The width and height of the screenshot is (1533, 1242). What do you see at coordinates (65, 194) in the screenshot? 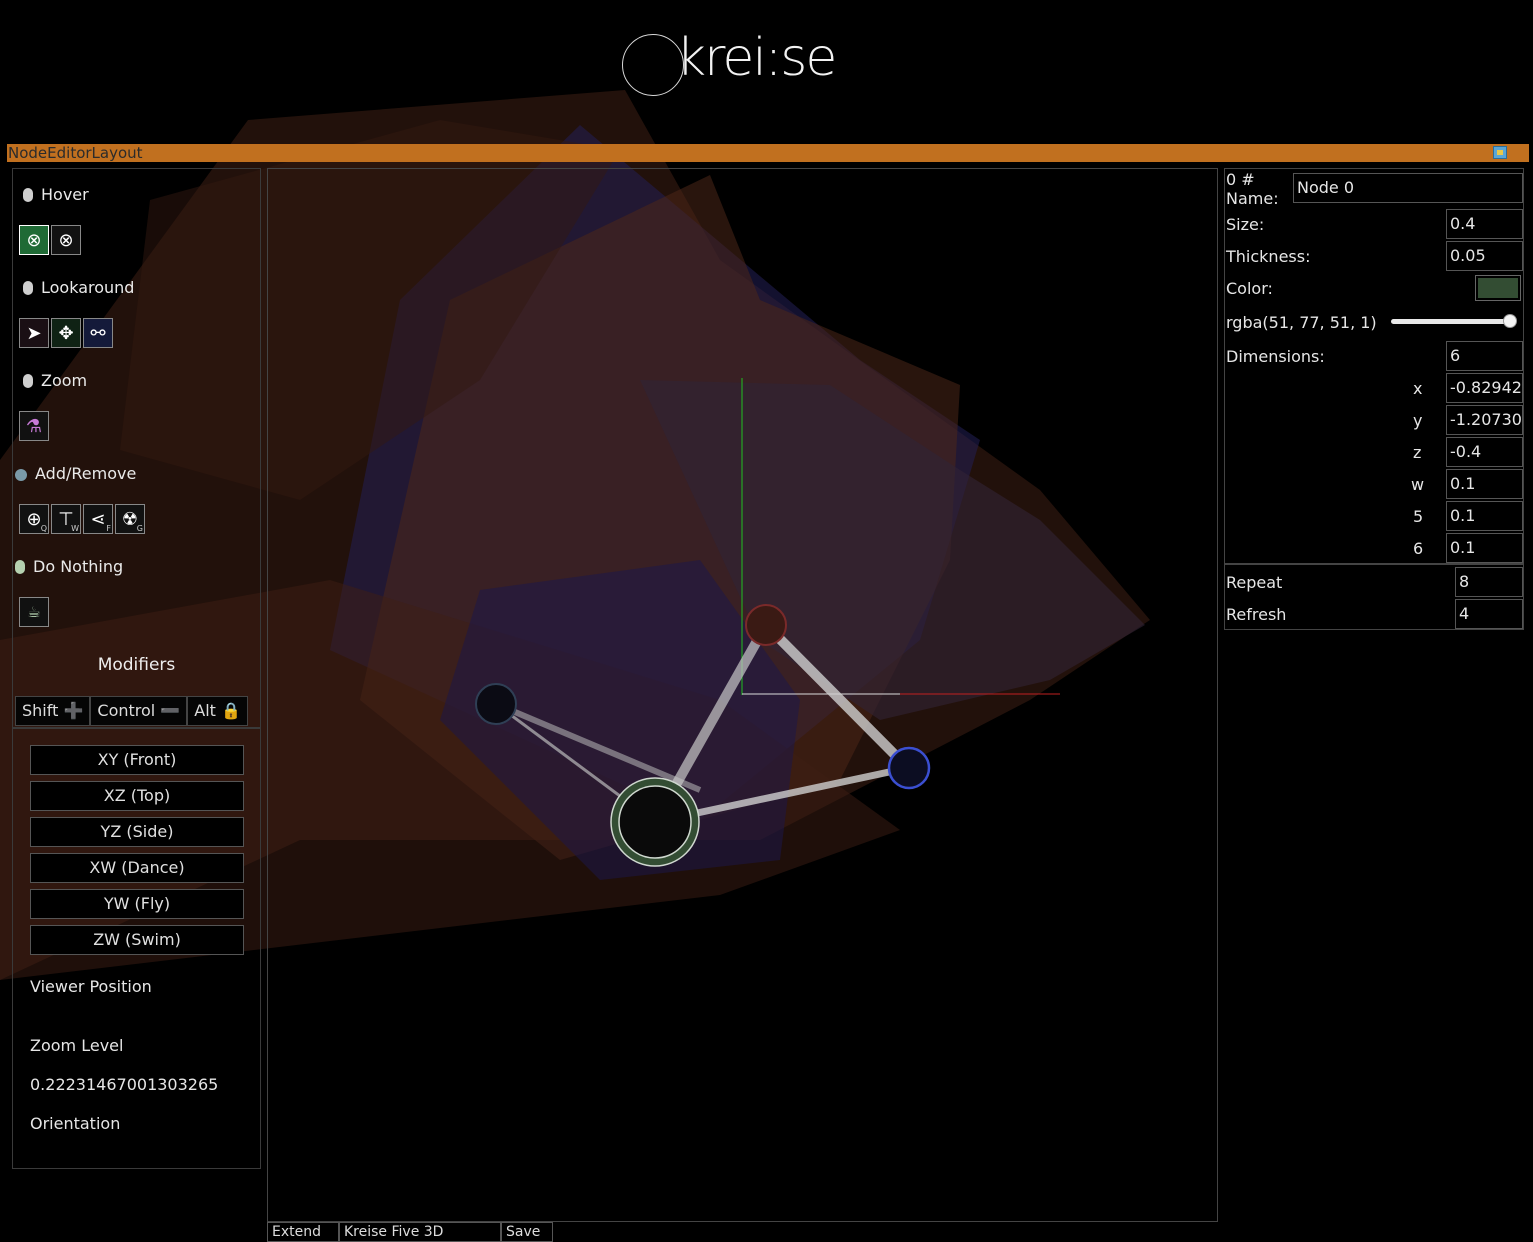
I see `mode-hover-label: Hover` at bounding box center [65, 194].